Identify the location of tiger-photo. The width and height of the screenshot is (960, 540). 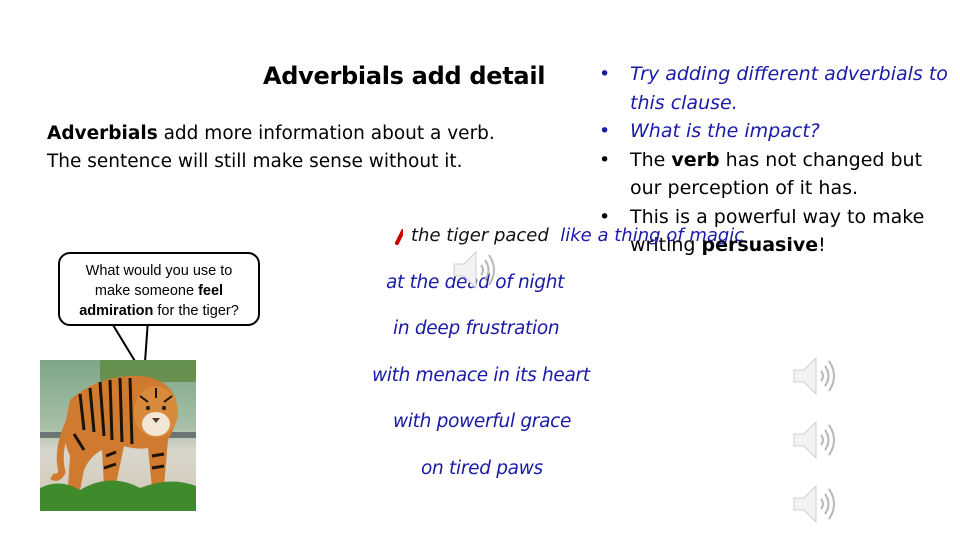
(118, 435).